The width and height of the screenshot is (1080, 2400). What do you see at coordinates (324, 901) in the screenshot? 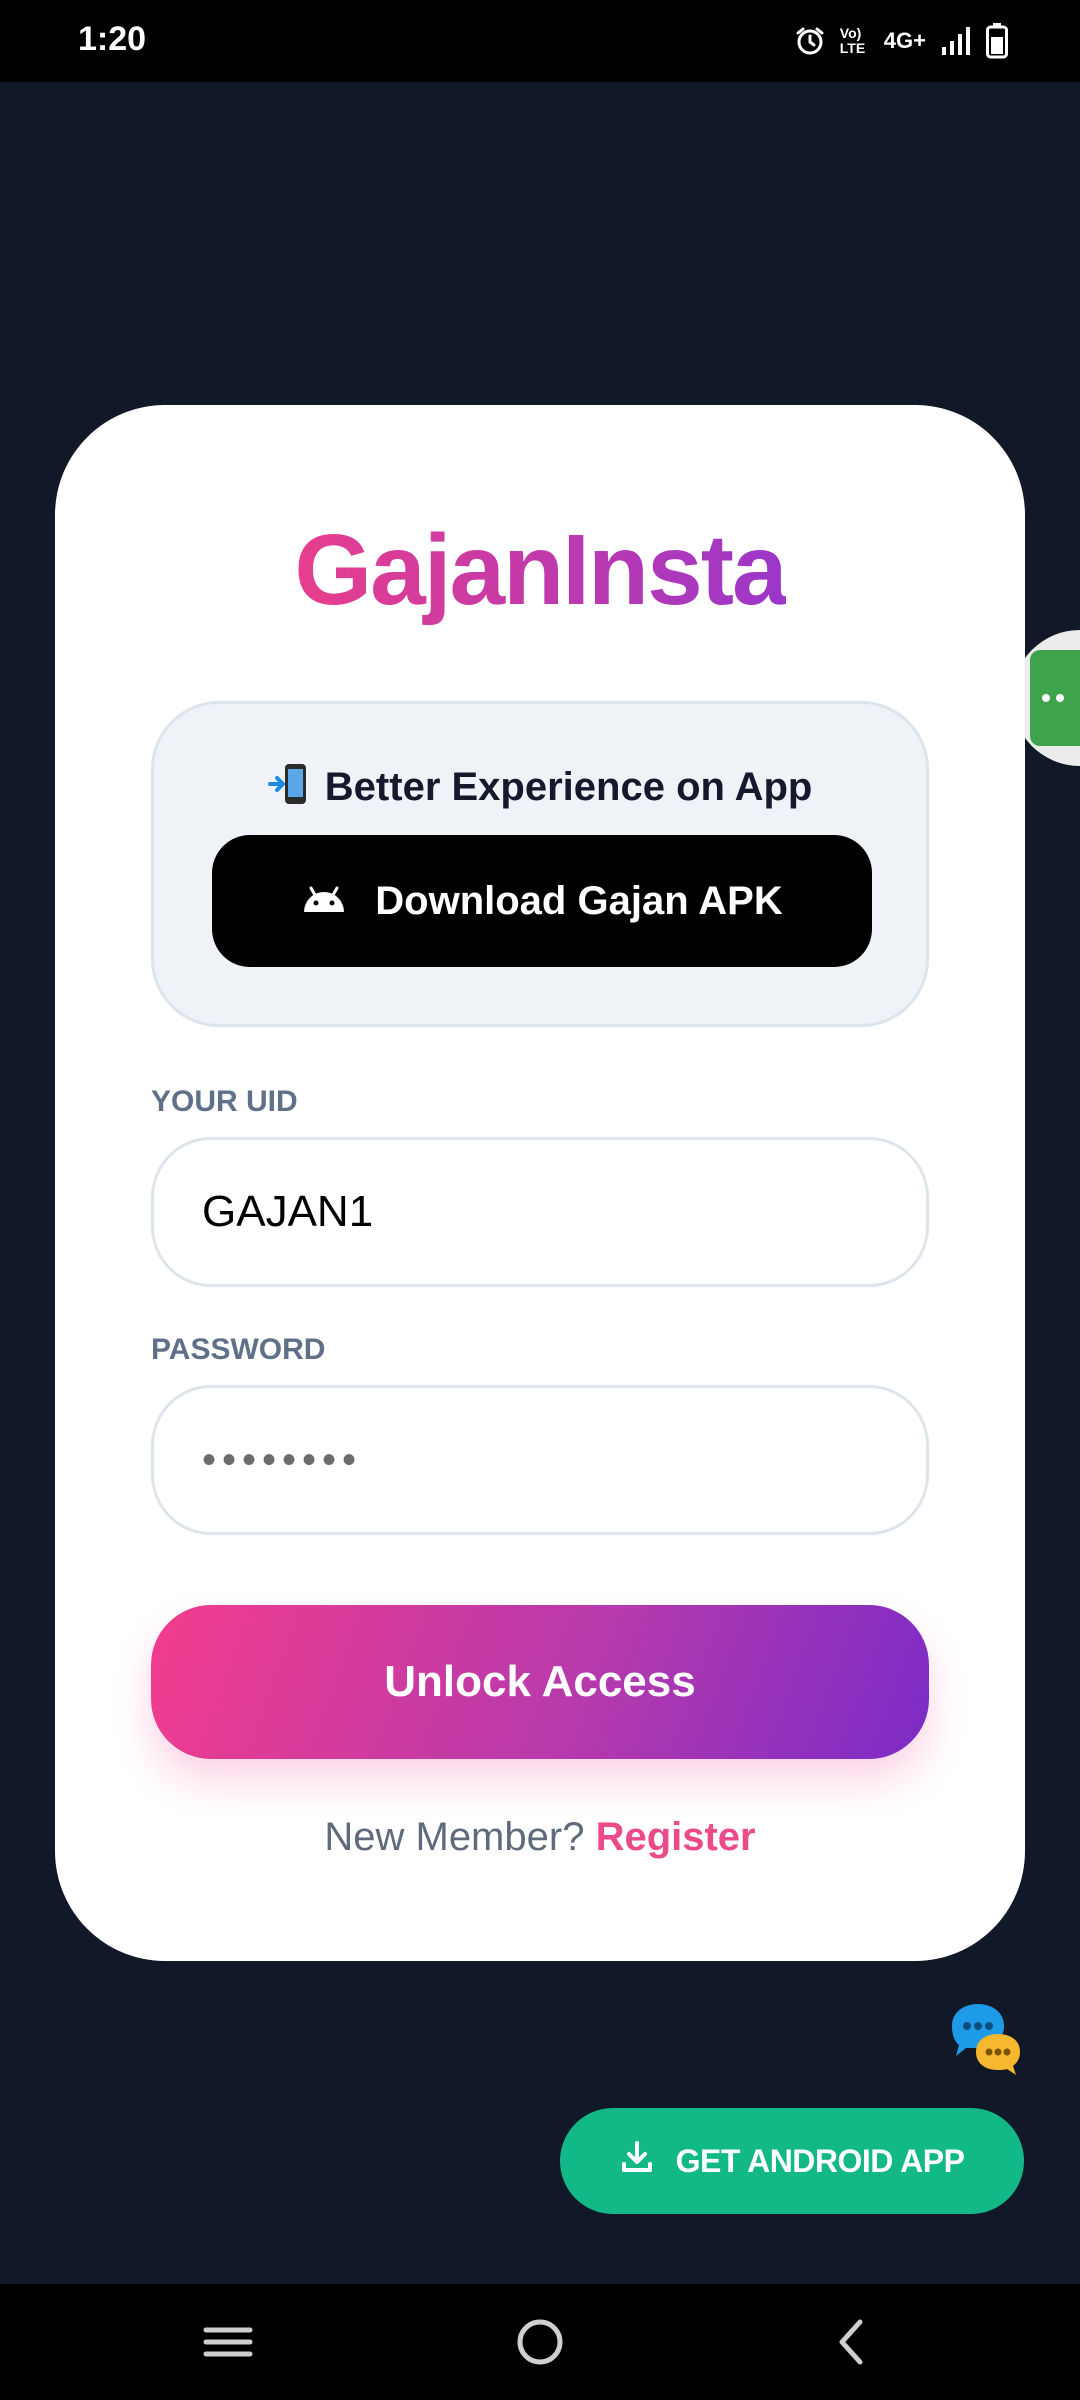
I see `android-icon` at bounding box center [324, 901].